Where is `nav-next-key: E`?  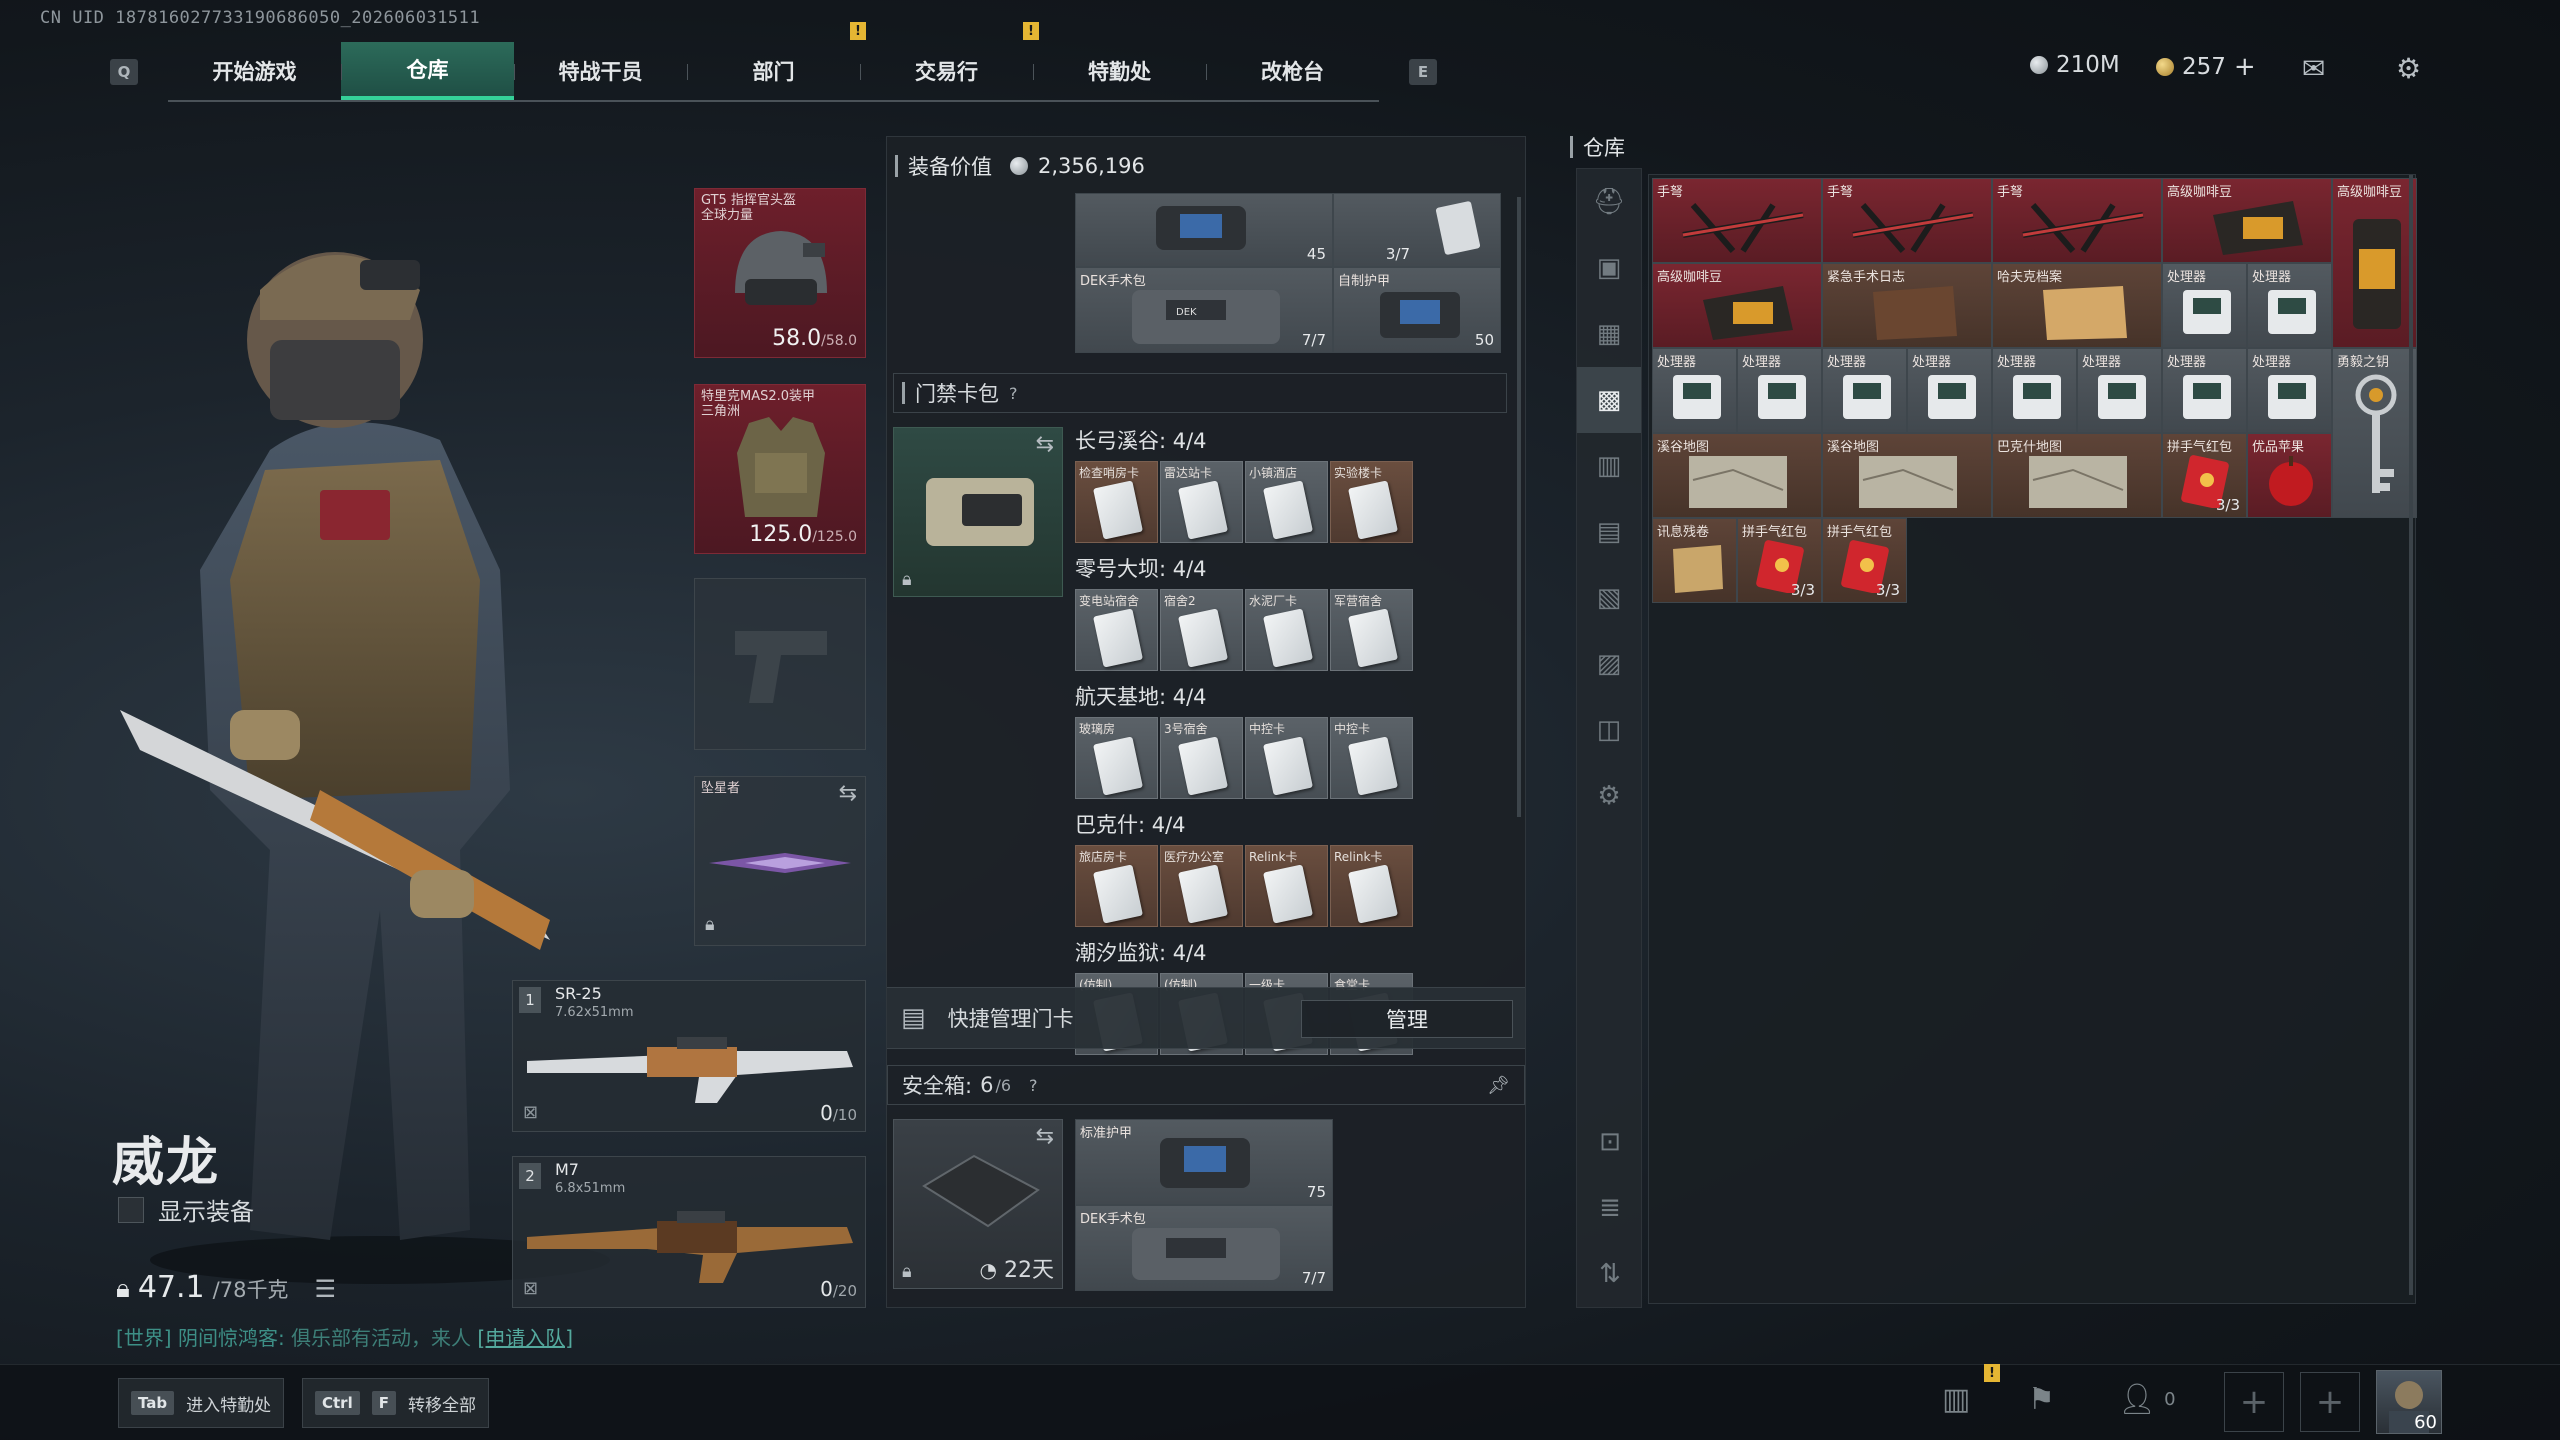 nav-next-key: E is located at coordinates (1423, 72).